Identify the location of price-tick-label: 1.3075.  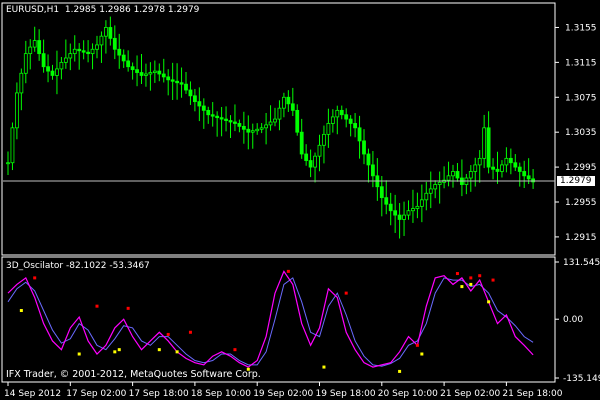
(581, 98).